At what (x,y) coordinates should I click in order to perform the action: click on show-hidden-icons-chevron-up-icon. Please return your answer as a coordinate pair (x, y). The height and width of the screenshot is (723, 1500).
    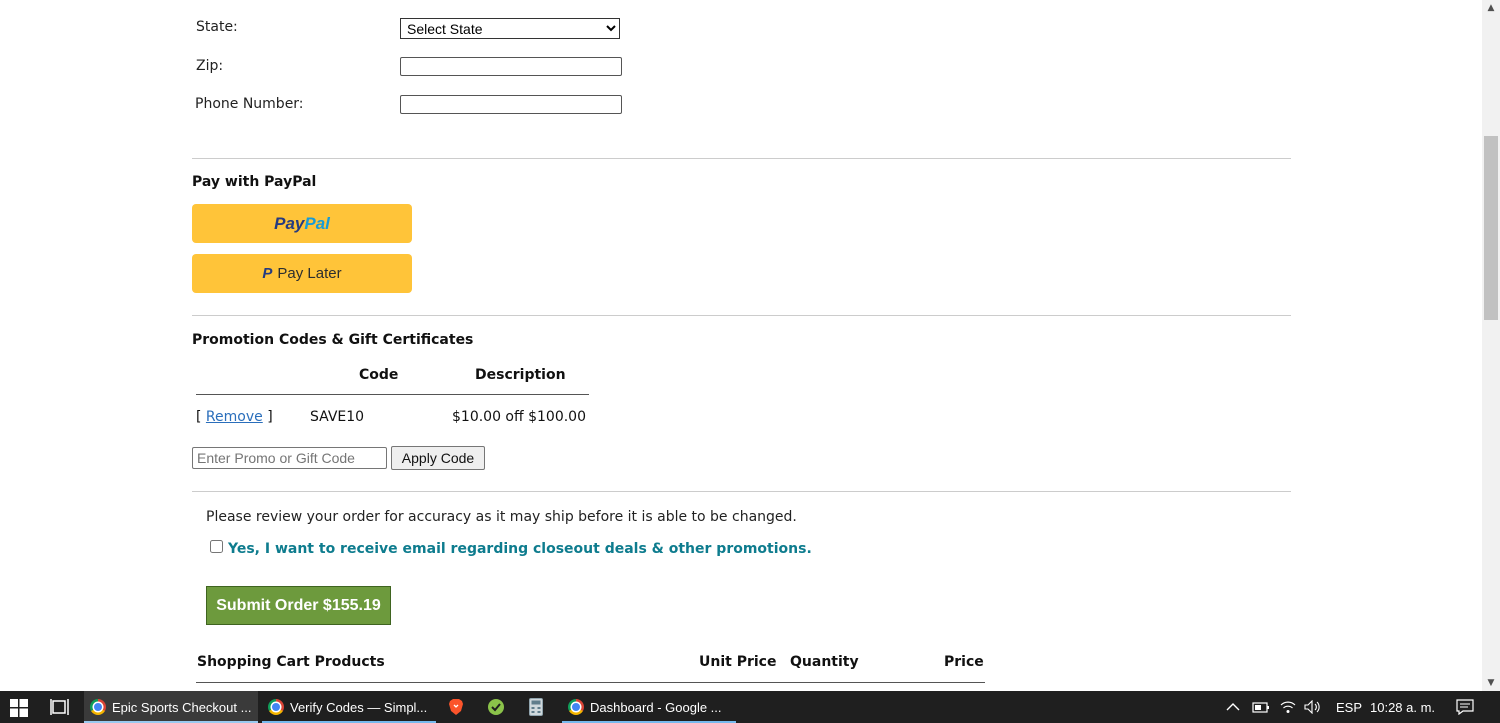
    Looking at the image, I should click on (1233, 707).